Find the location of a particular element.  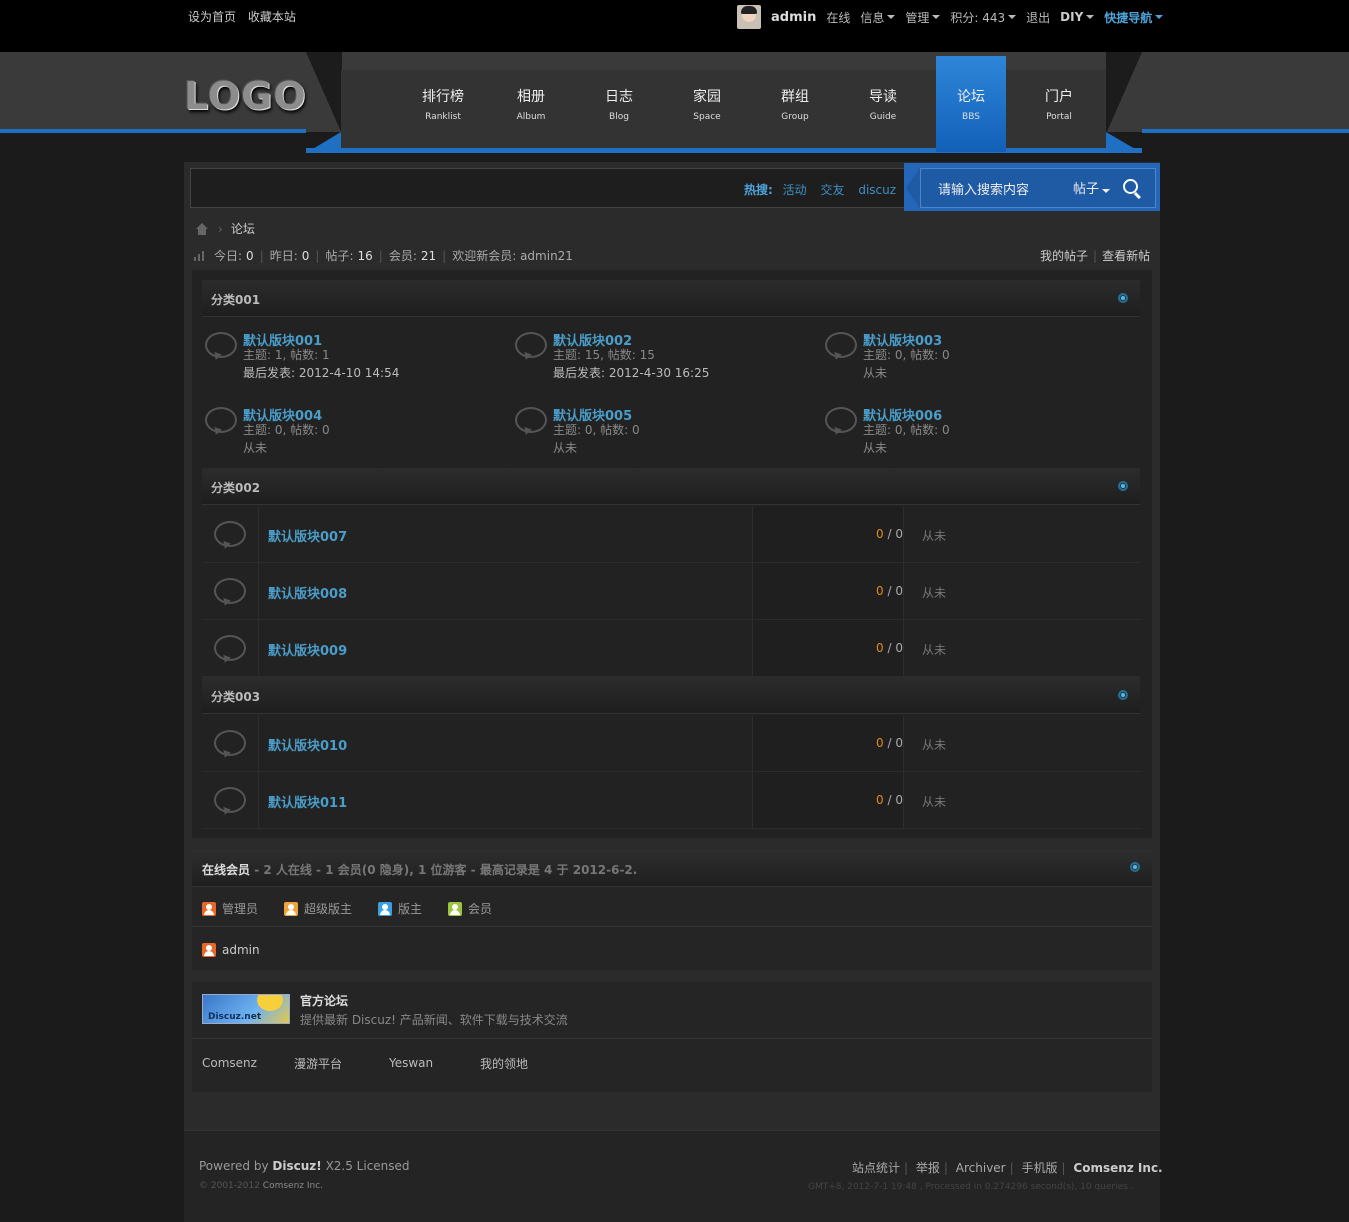

nav-sublabel: Guide is located at coordinates (883, 117).